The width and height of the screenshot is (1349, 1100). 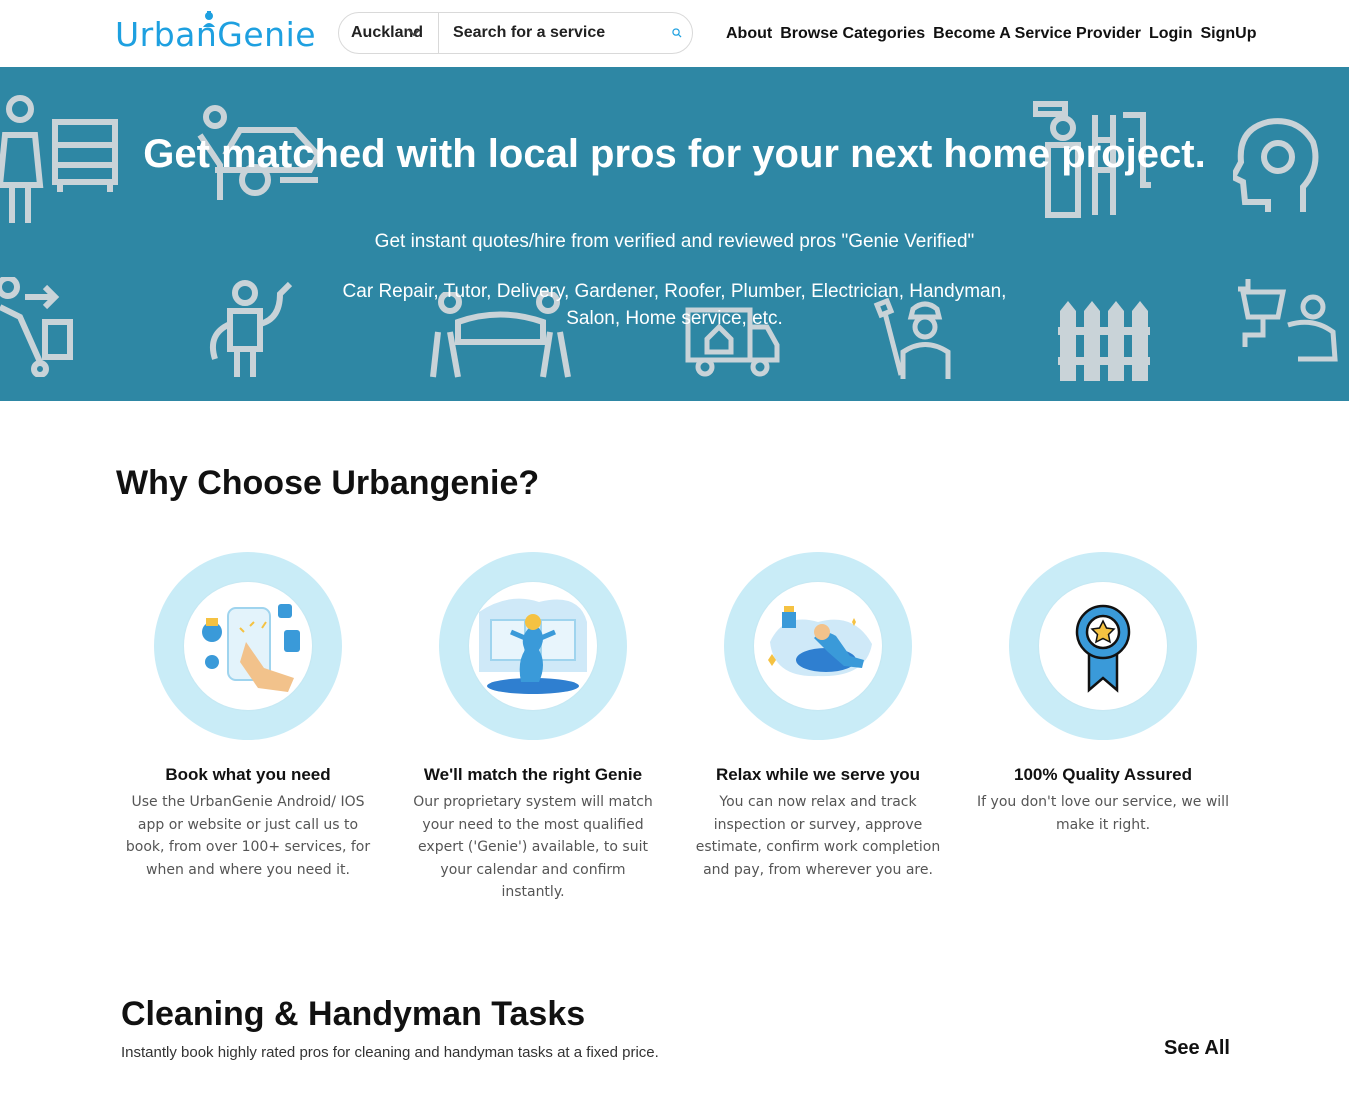 I want to click on quality-badge-icon, so click(x=1103, y=648).